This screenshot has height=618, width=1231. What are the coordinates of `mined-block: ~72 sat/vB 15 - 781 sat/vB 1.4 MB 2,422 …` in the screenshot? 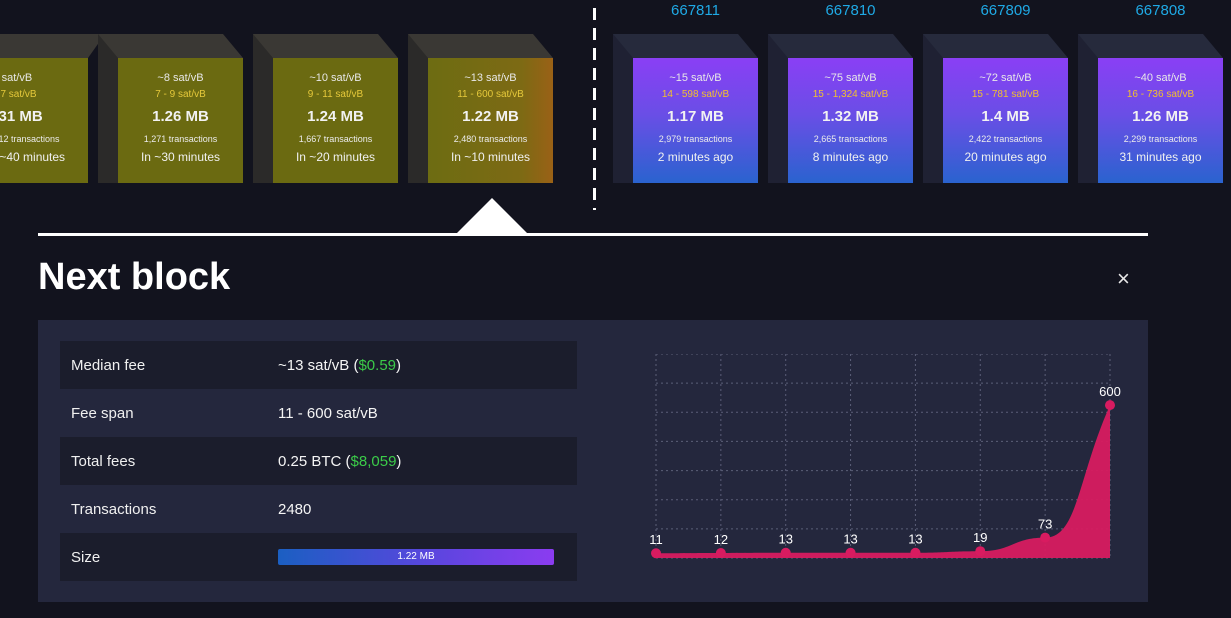 It's located at (995, 108).